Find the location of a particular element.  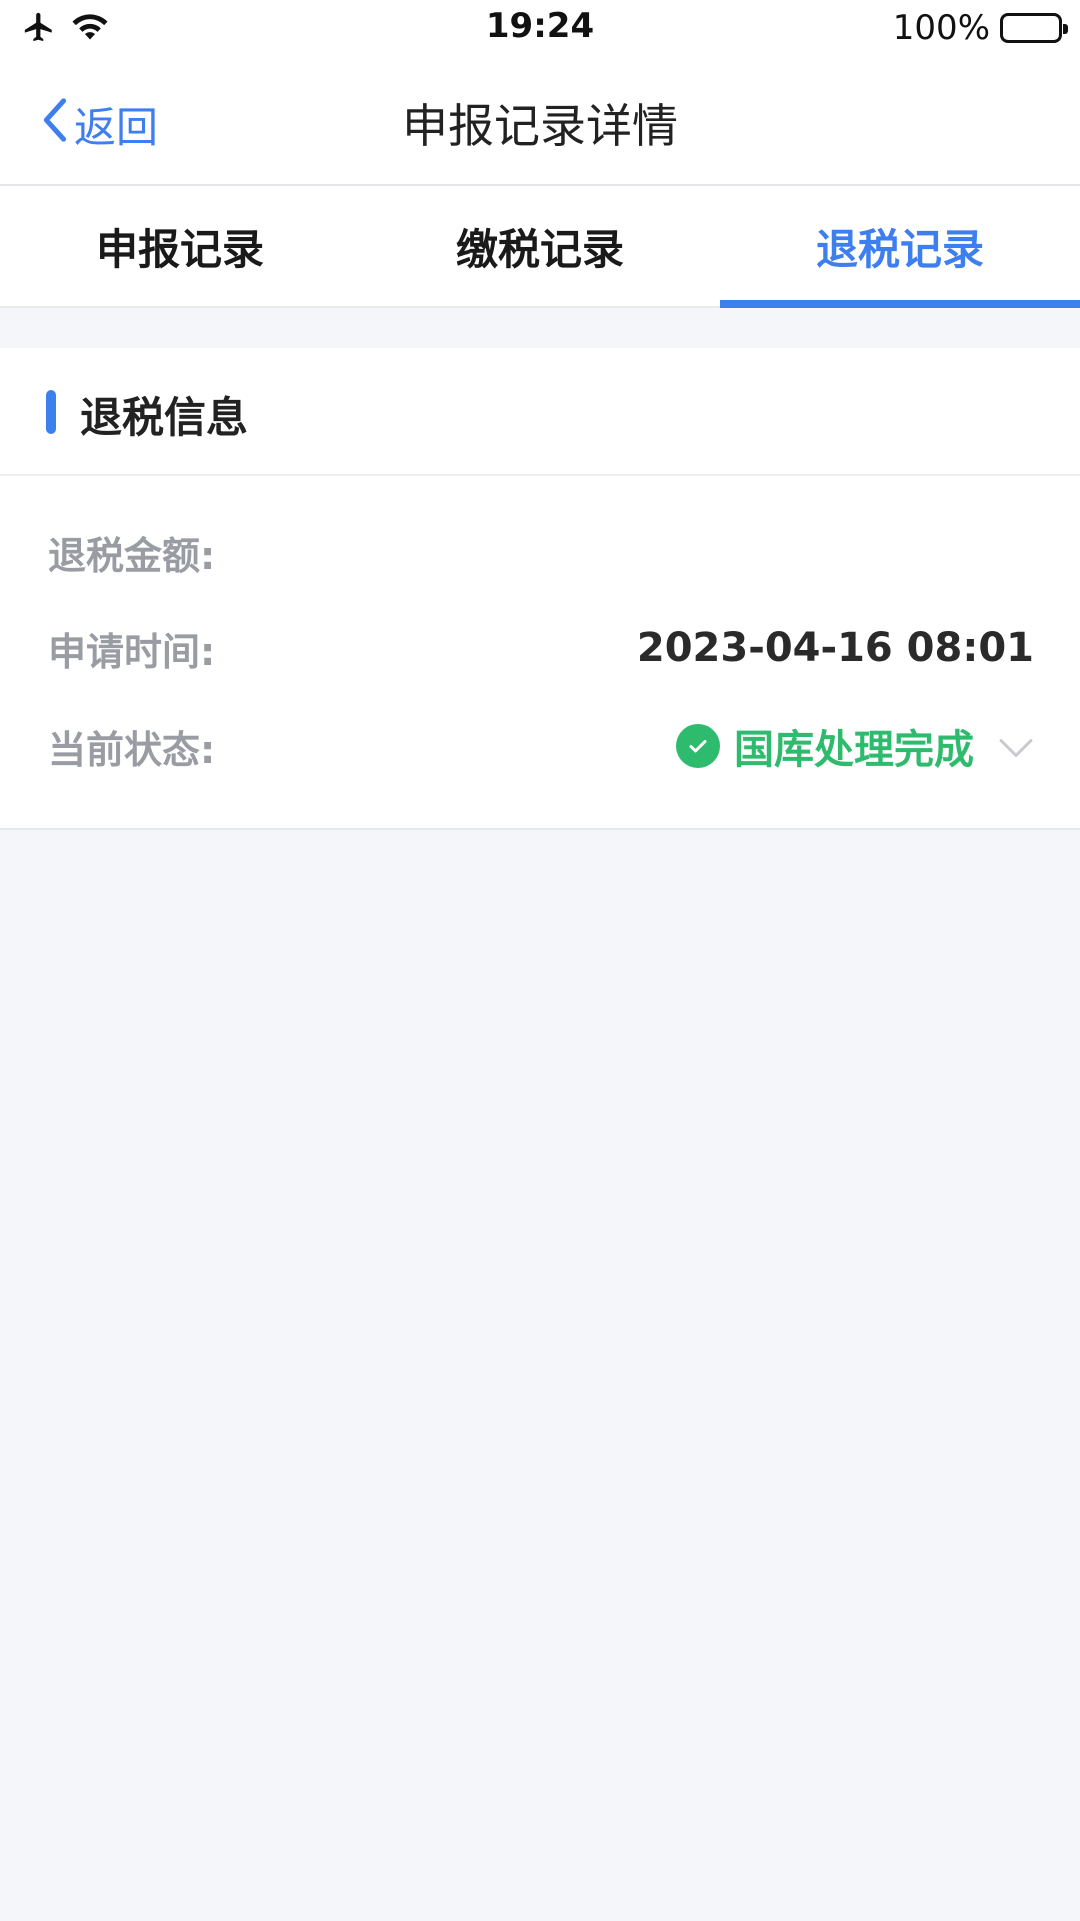

status-text: 国库处理完成 is located at coordinates (854, 750).